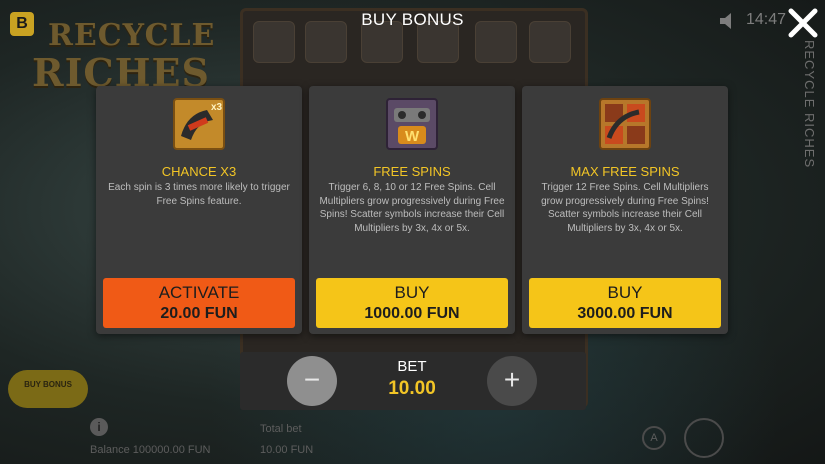 This screenshot has height=464, width=825. What do you see at coordinates (412, 171) in the screenshot?
I see `option-title: FREE SPINS` at bounding box center [412, 171].